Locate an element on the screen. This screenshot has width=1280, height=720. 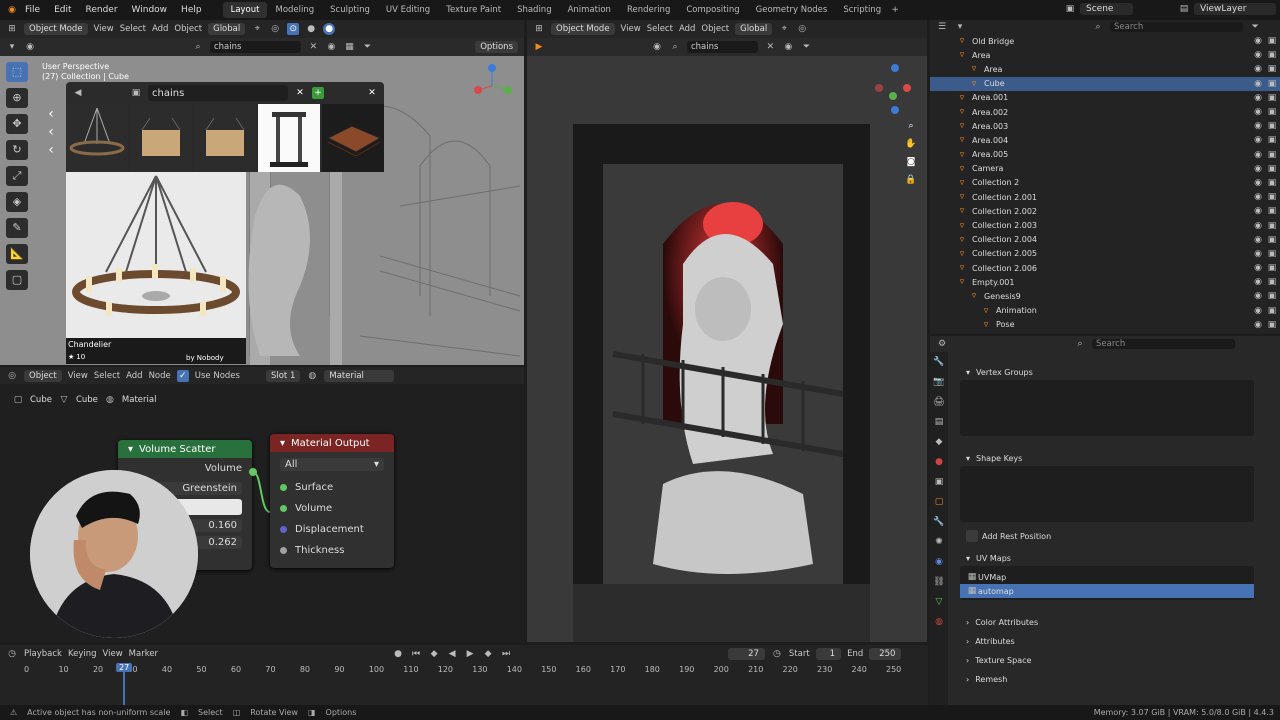
layout-icon: ▦ is located at coordinates (349, 47).